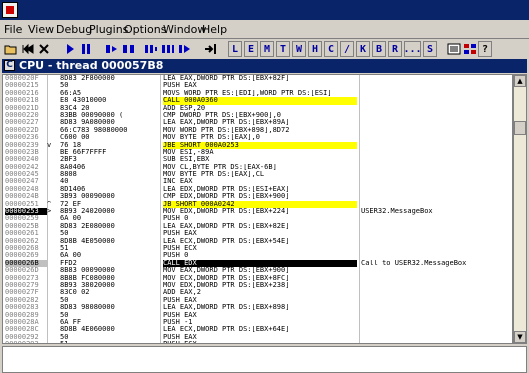 This screenshot has width=529, height=373. What do you see at coordinates (22, 93) in the screenshot?
I see `address-cell: 00000216` at bounding box center [22, 93].